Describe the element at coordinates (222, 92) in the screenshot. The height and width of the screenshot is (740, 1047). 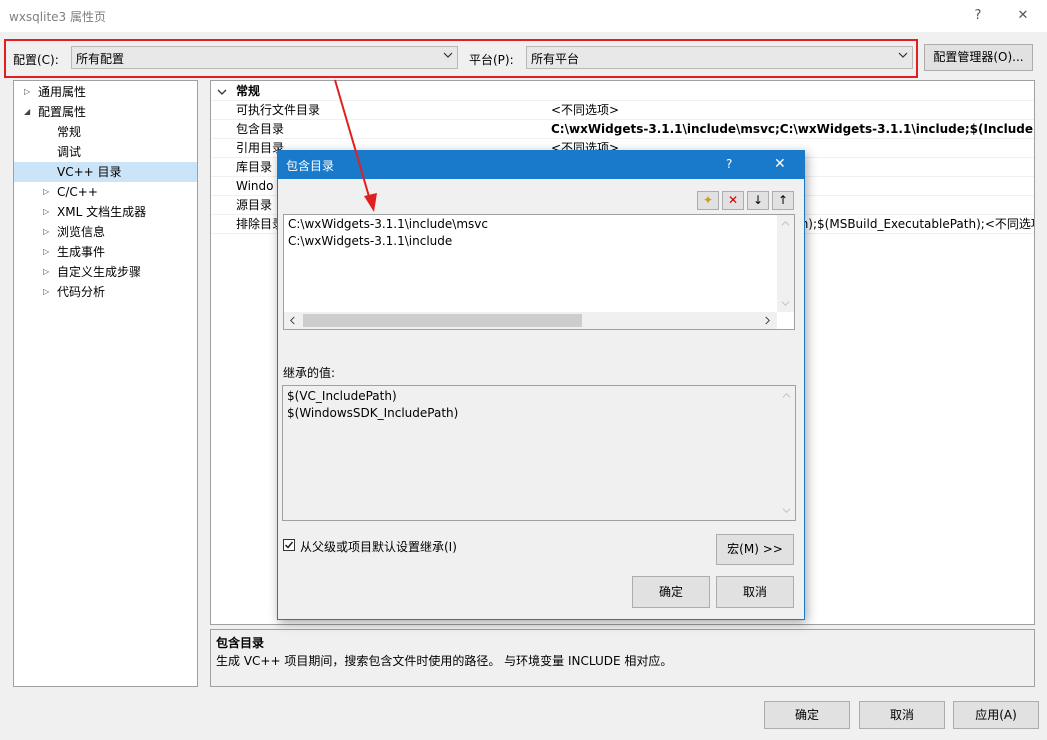
I see `chevron-down-icon` at that location.